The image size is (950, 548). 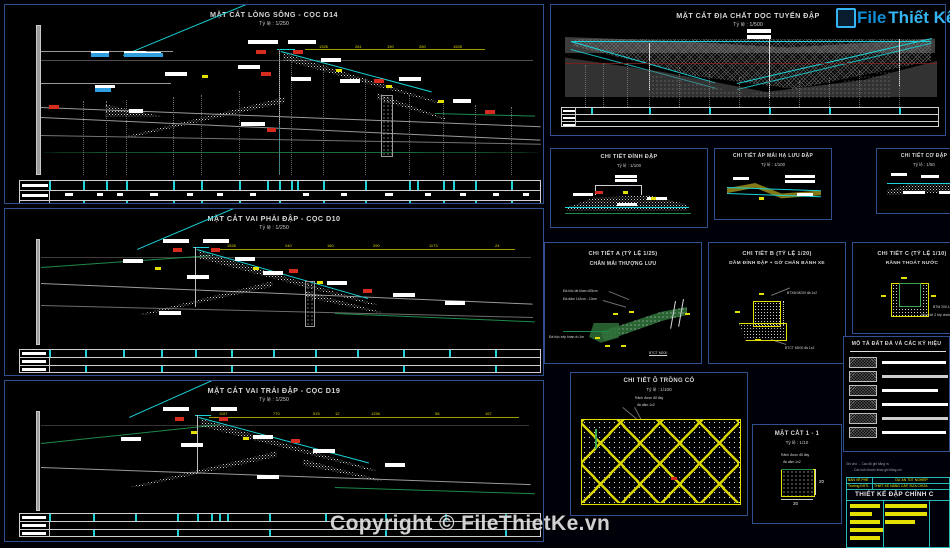 What do you see at coordinates (629, 188) in the screenshot?
I see `panel-chi-tiet-dinh-dap: CHI TIẾT ĐỈNH ĐẬP Tỷ lệ : 1/100` at bounding box center [629, 188].